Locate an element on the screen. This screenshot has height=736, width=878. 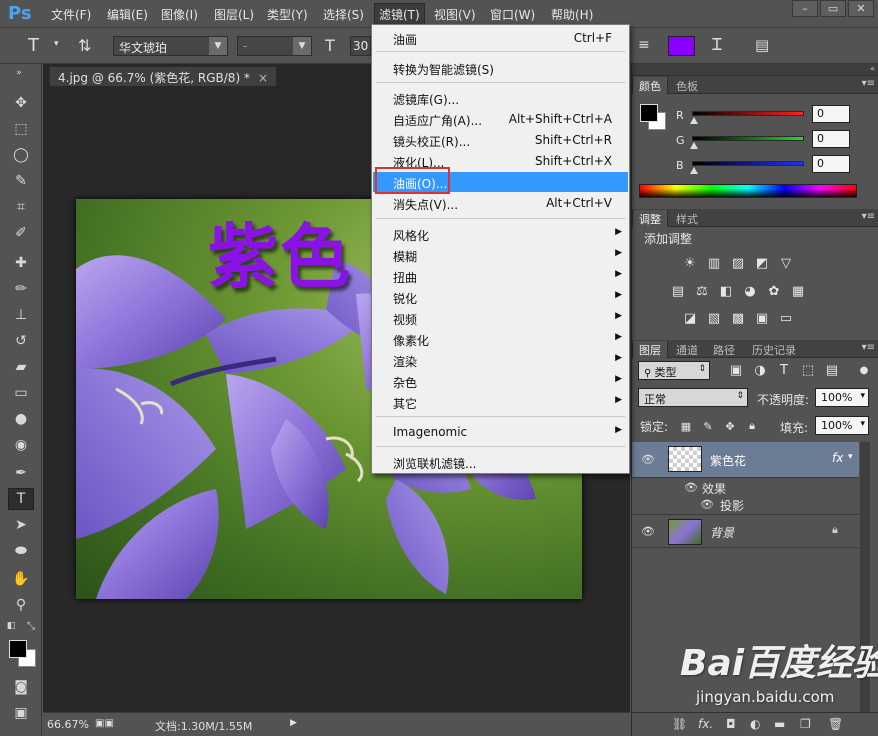
pen-tool-icon: ✒ is located at coordinates (21, 473).